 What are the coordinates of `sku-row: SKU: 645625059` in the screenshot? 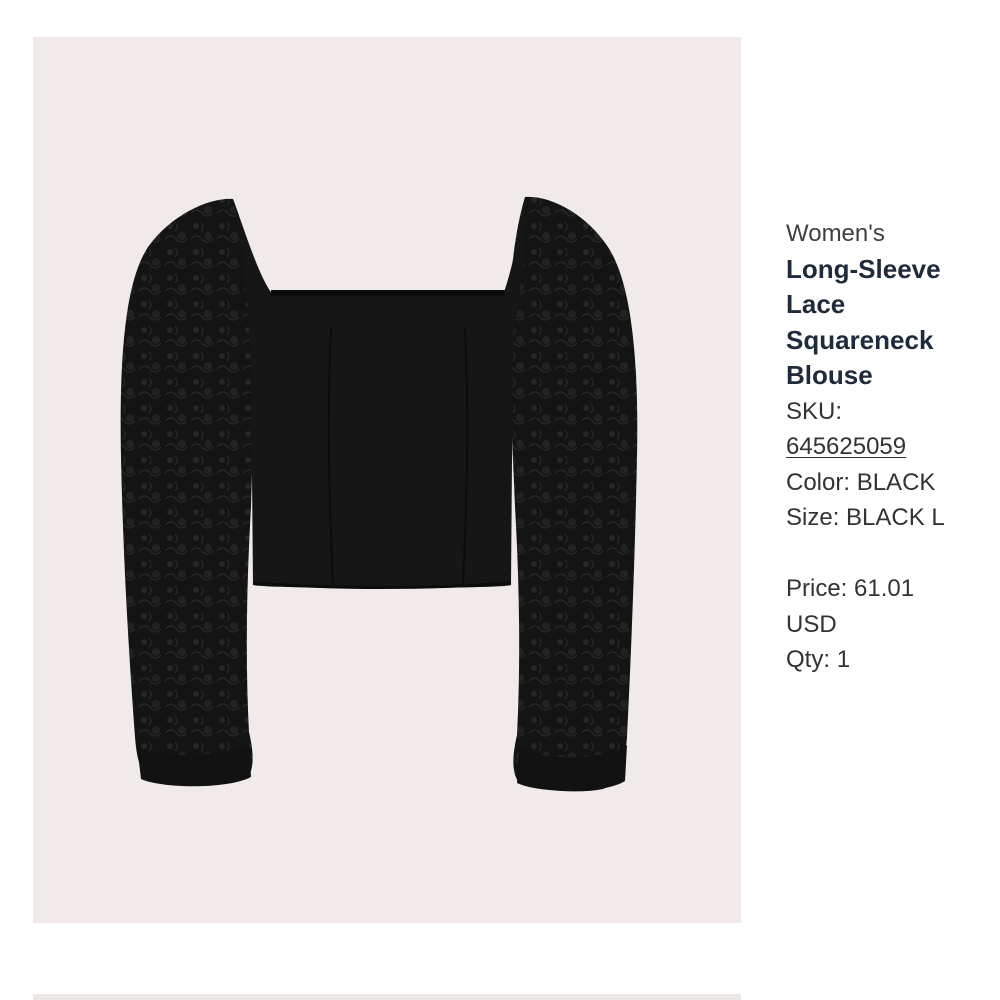 It's located at (888, 429).